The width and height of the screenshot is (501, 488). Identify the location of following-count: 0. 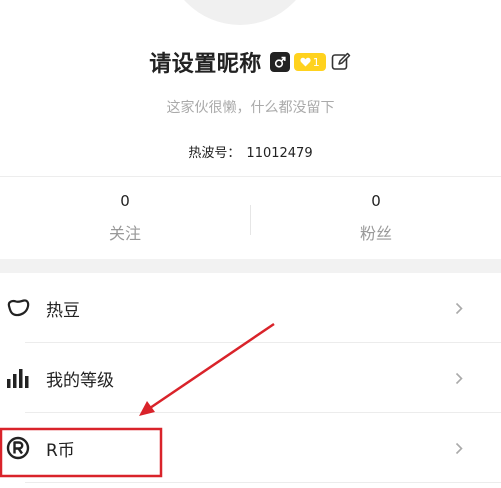
(125, 201).